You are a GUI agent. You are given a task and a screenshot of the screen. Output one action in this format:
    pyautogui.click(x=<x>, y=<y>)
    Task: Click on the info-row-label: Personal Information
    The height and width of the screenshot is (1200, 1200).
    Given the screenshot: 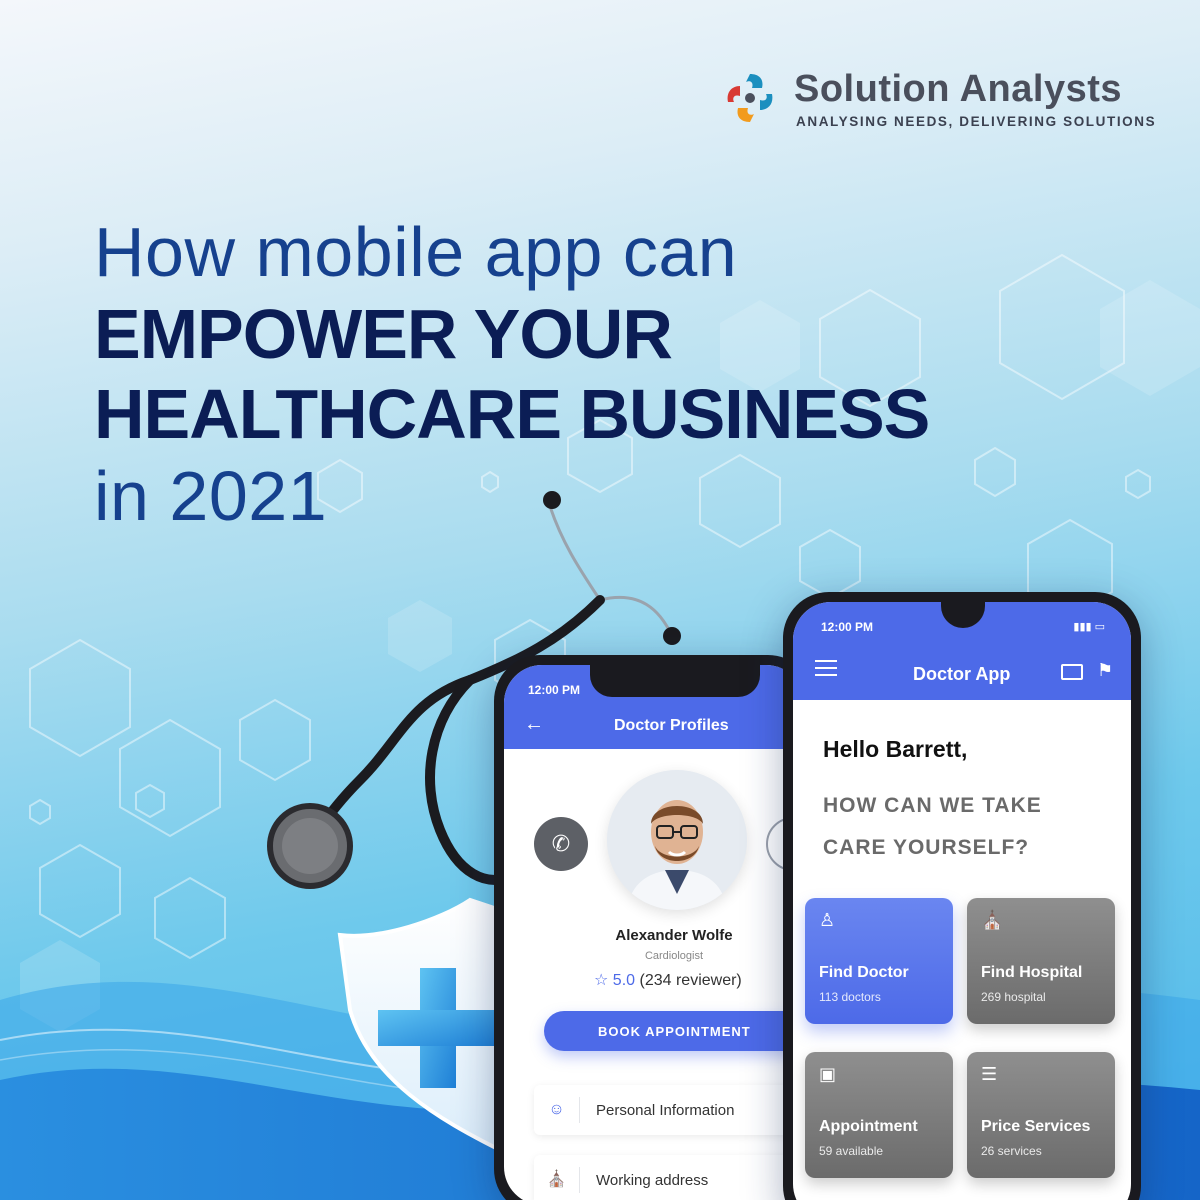 What is the action you would take?
    pyautogui.click(x=665, y=1110)
    